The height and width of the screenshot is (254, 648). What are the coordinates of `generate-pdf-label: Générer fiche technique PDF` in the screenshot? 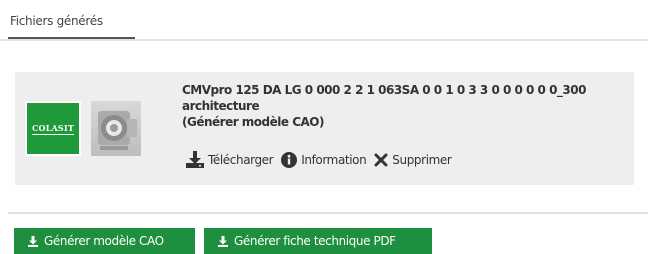 It's located at (315, 241).